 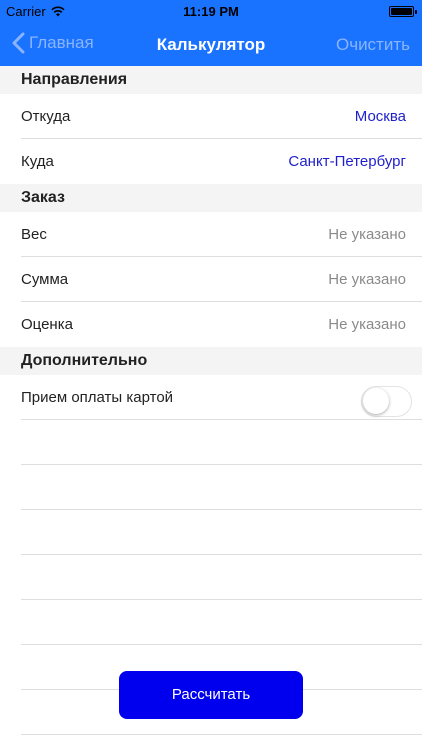 What do you see at coordinates (380, 116) in the screenshot?
I see `from-value: Москва` at bounding box center [380, 116].